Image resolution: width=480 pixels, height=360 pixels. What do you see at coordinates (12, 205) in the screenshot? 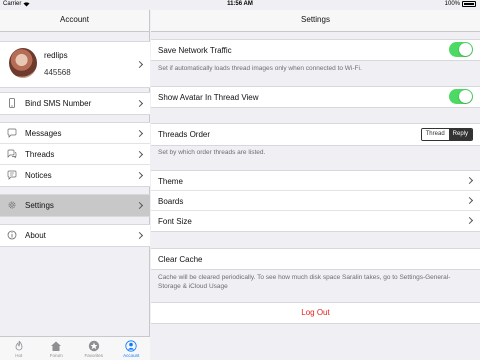
I see `gear-icon` at bounding box center [12, 205].